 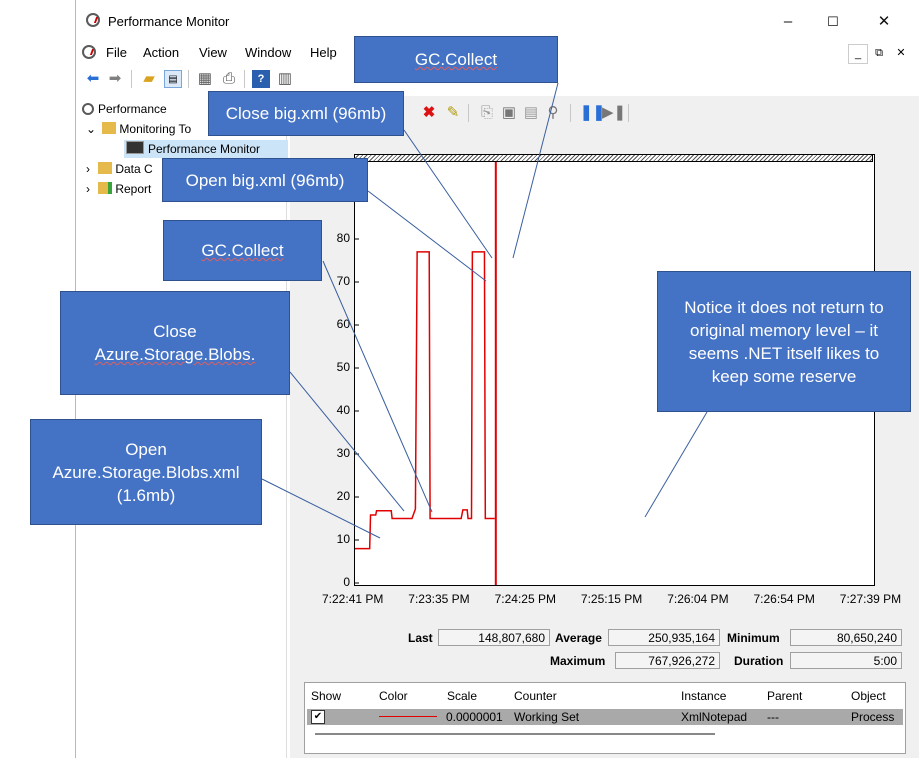 I want to click on callout-open-azure-line3: (1.6mb), so click(x=146, y=495).